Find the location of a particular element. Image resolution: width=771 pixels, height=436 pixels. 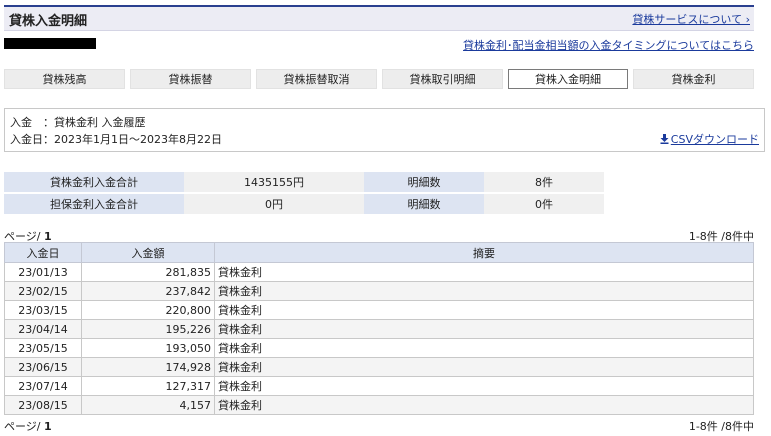

summary-label: 貸株金利入金合計 is located at coordinates (94, 183).